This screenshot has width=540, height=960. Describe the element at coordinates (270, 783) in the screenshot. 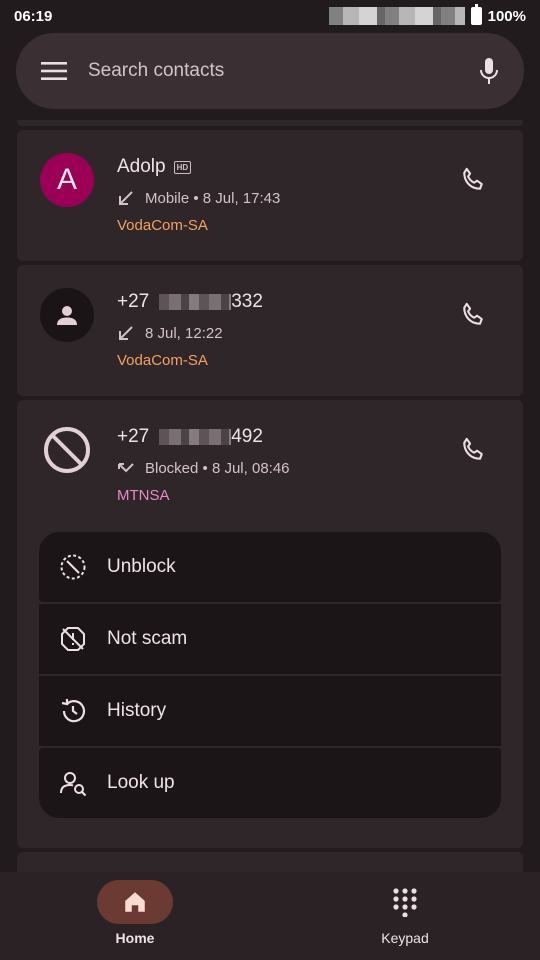

I see `look-up-button: Look up` at that location.